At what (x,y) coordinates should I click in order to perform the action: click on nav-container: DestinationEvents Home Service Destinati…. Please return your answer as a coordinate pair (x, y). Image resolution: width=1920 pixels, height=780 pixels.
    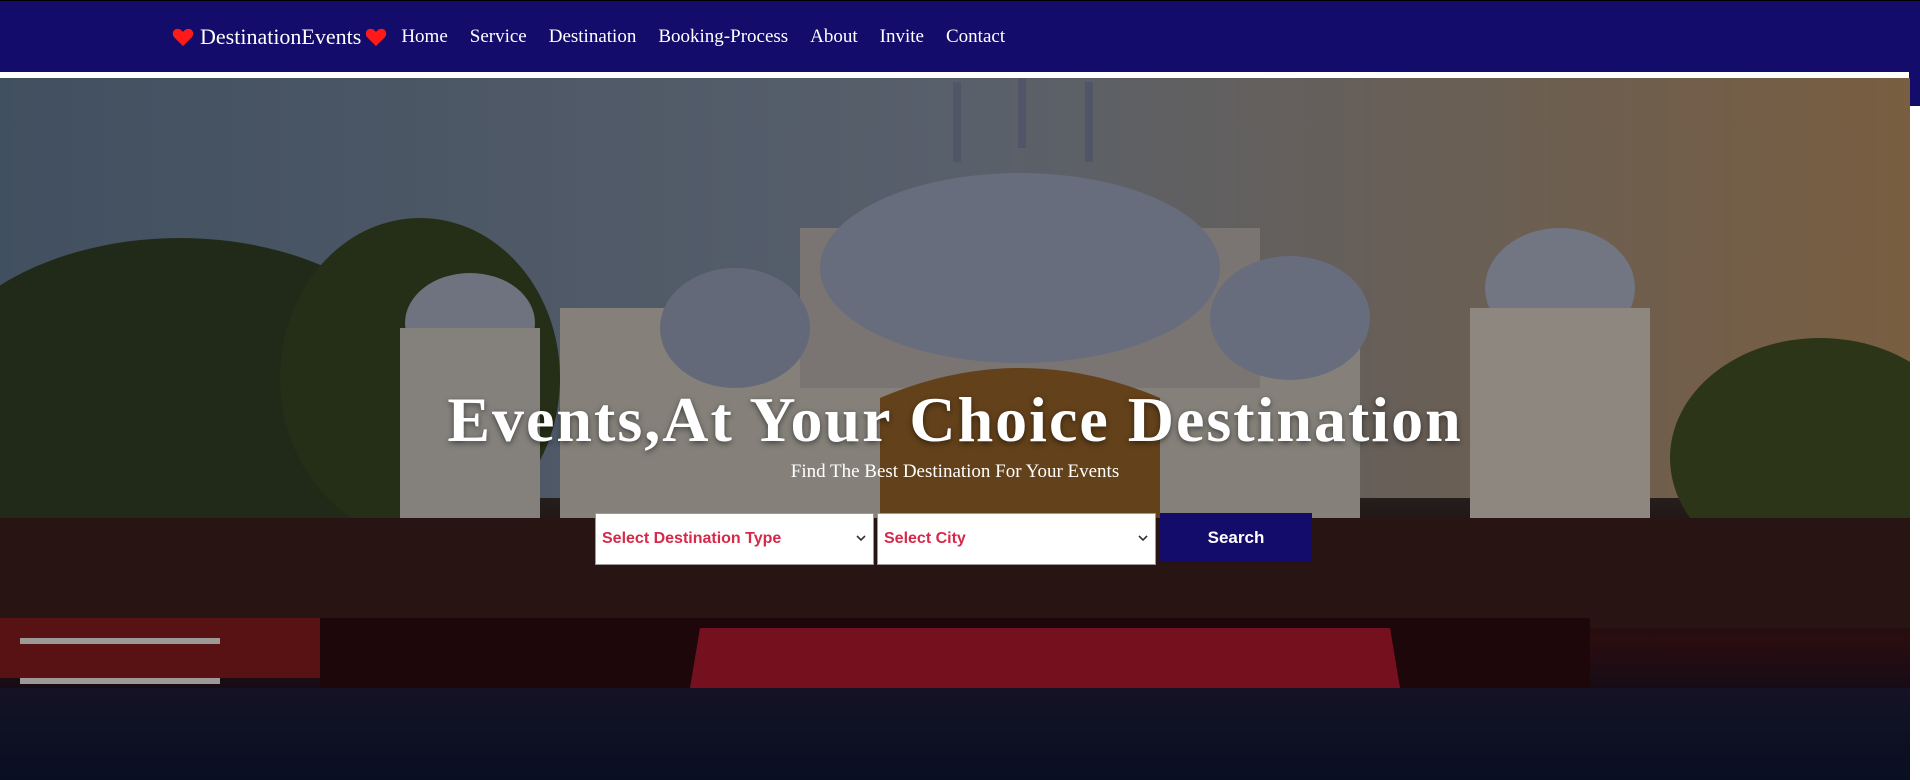
    Looking at the image, I should click on (599, 37).